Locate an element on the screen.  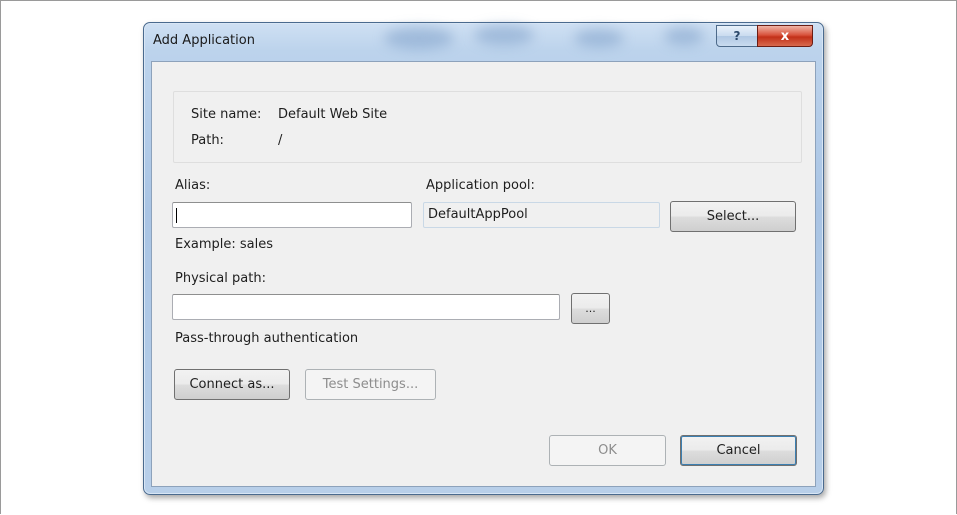
window-title: Add Application is located at coordinates (204, 40).